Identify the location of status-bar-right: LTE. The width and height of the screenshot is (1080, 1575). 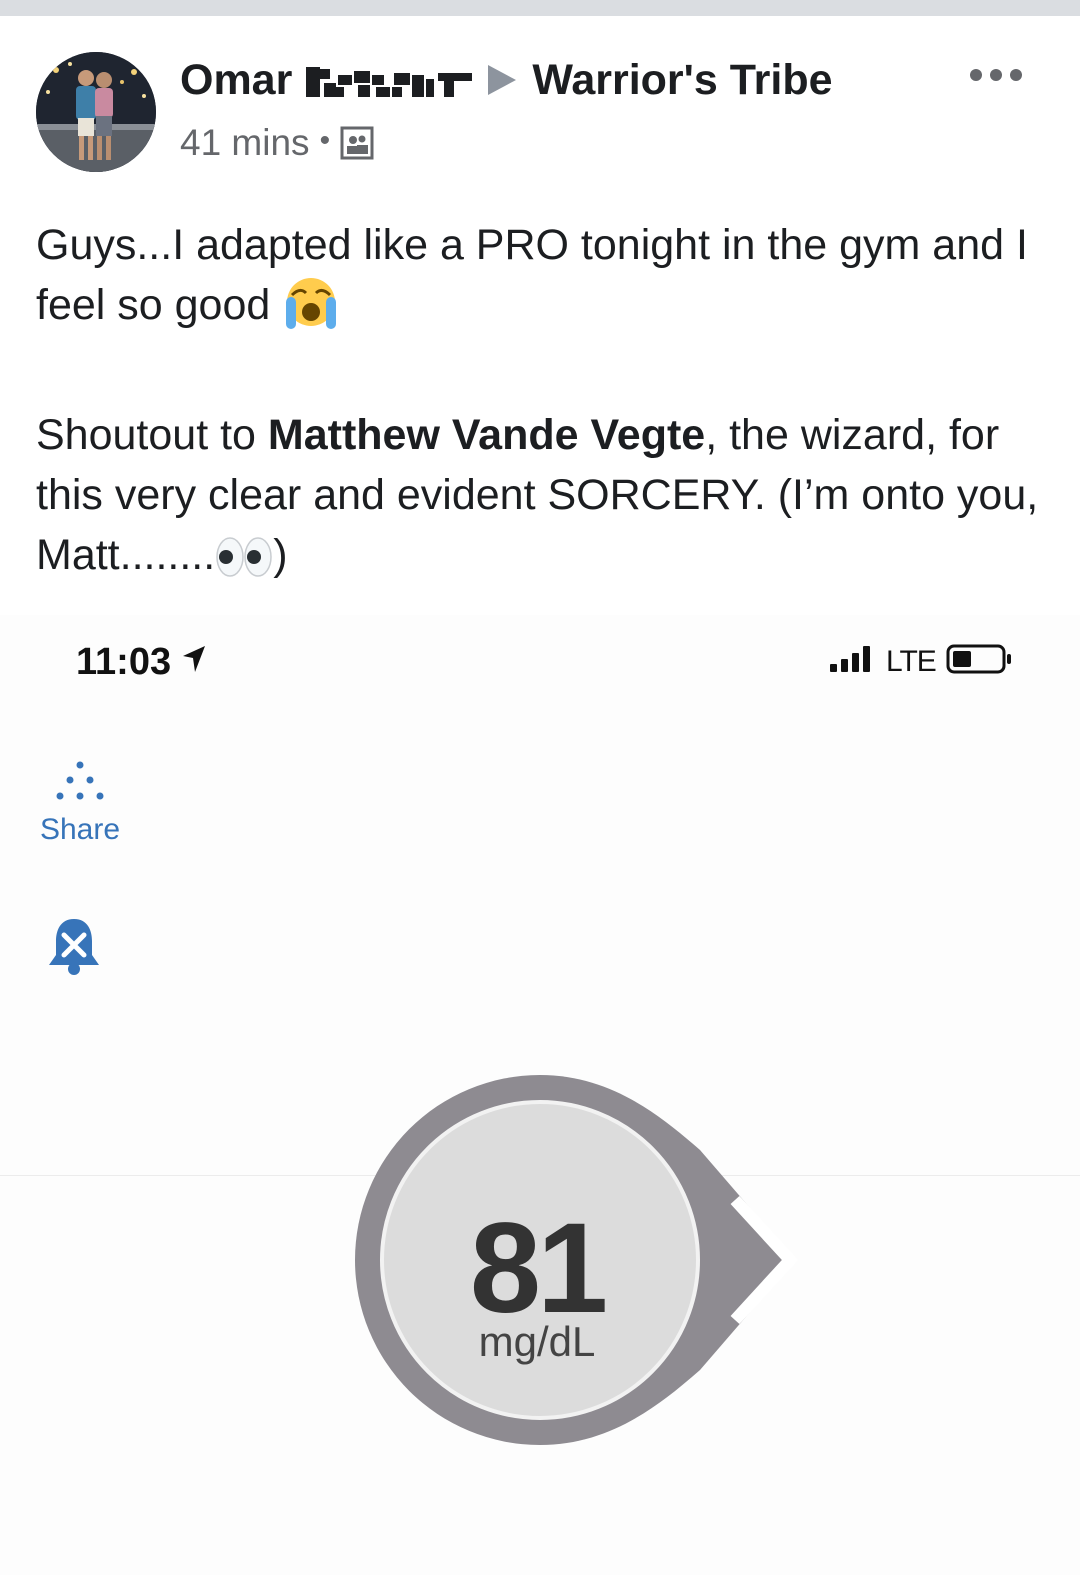
(921, 661).